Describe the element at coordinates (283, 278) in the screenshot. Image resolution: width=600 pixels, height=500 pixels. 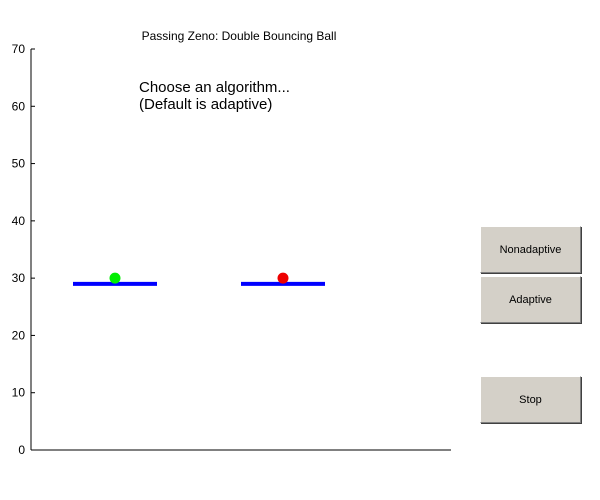
I see `red-ball` at that location.